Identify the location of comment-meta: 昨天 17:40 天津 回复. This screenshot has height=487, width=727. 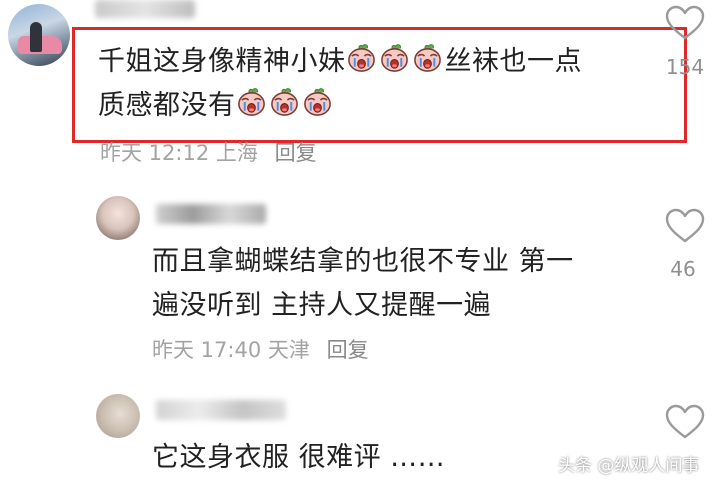
(260, 349).